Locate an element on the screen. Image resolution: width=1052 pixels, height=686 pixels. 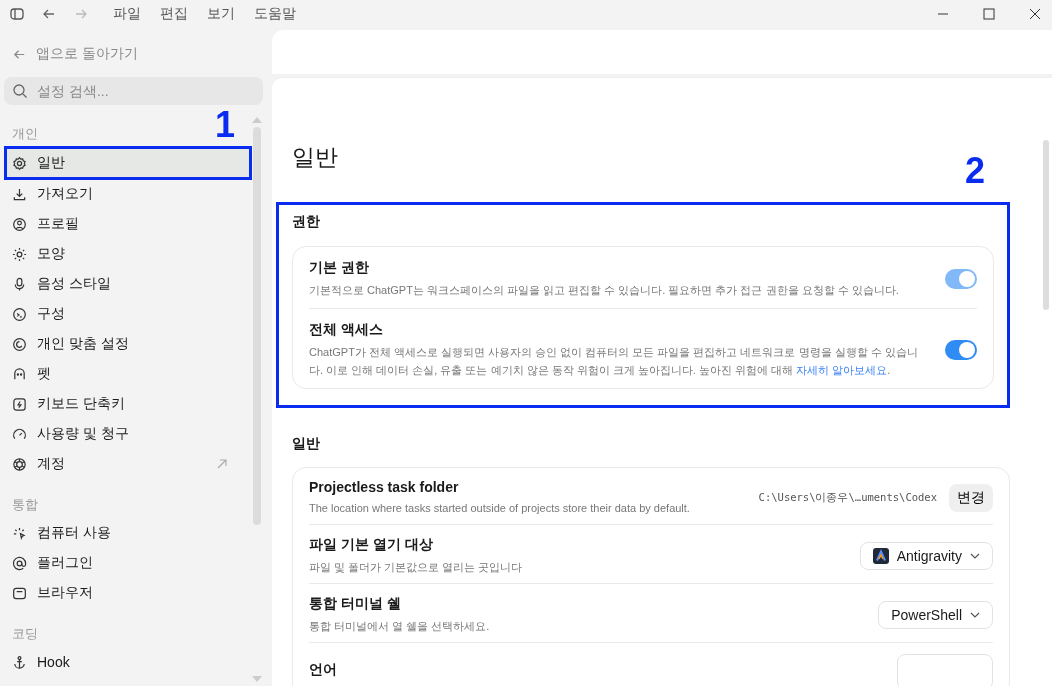
sidebar-item: 음성 스타일 is located at coordinates (126, 284).